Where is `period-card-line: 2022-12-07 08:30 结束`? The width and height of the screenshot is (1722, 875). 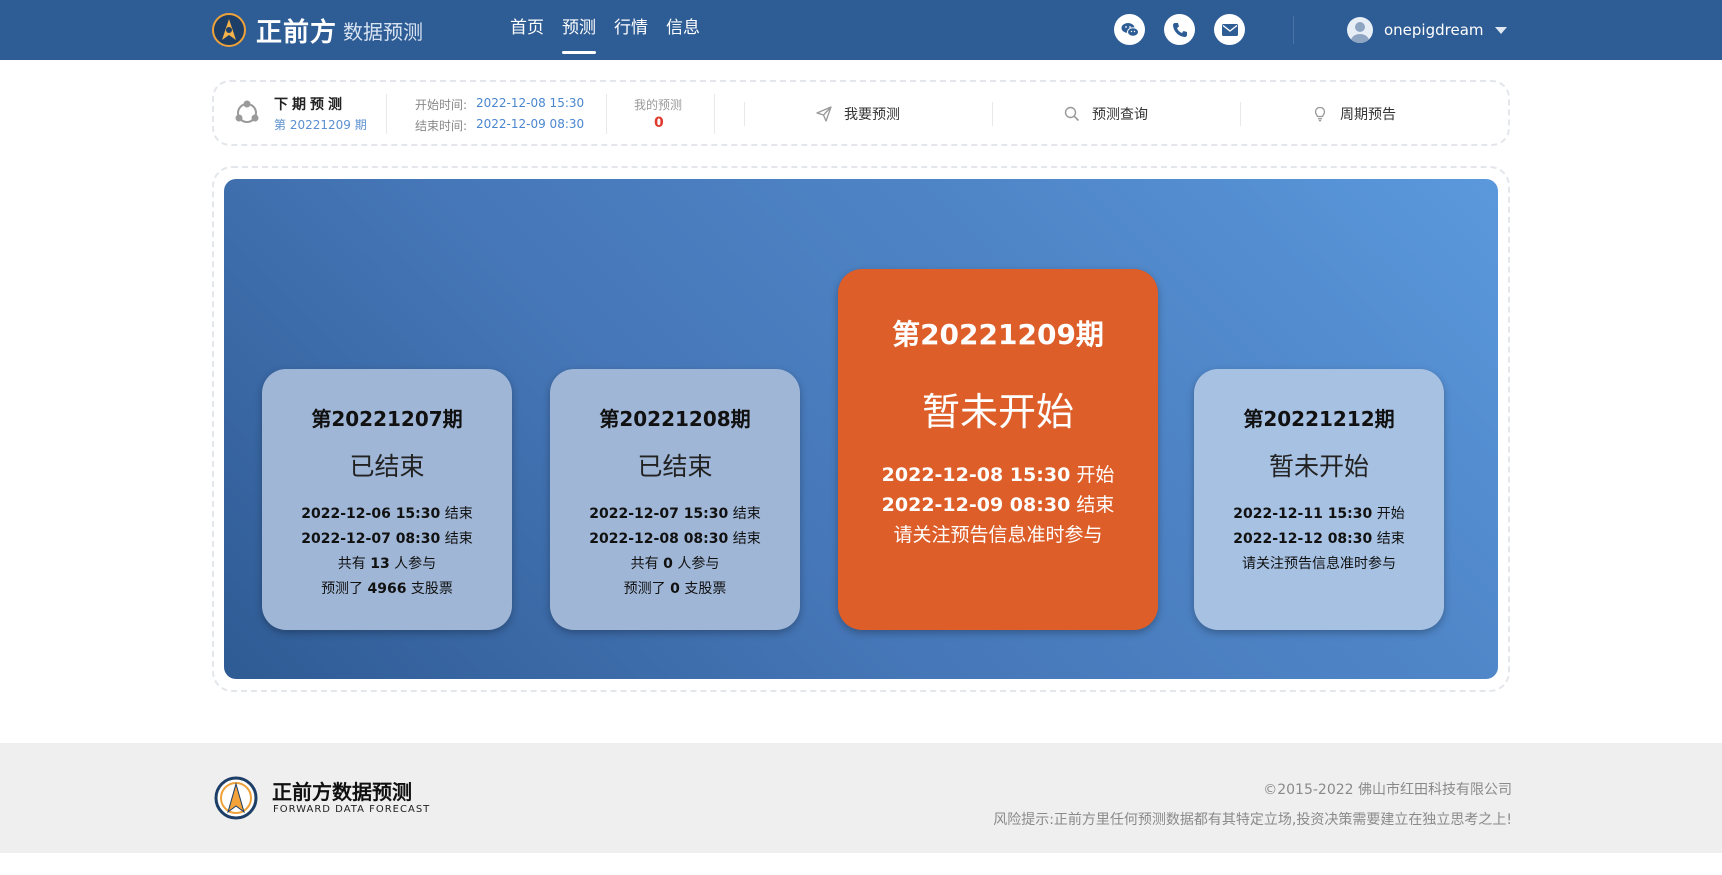
period-card-line: 2022-12-07 08:30 结束 is located at coordinates (387, 539).